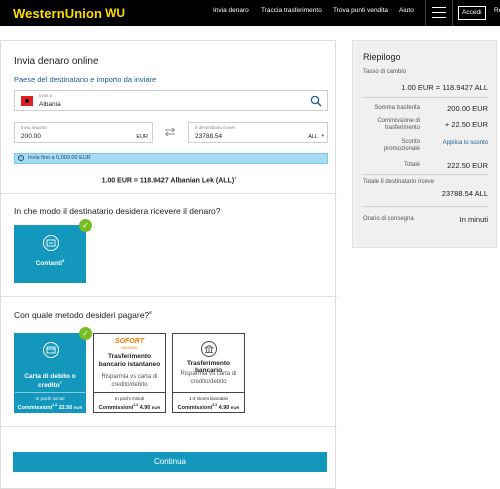 The width and height of the screenshot is (500, 489). I want to click on delivery-value: In minuti, so click(473, 219).